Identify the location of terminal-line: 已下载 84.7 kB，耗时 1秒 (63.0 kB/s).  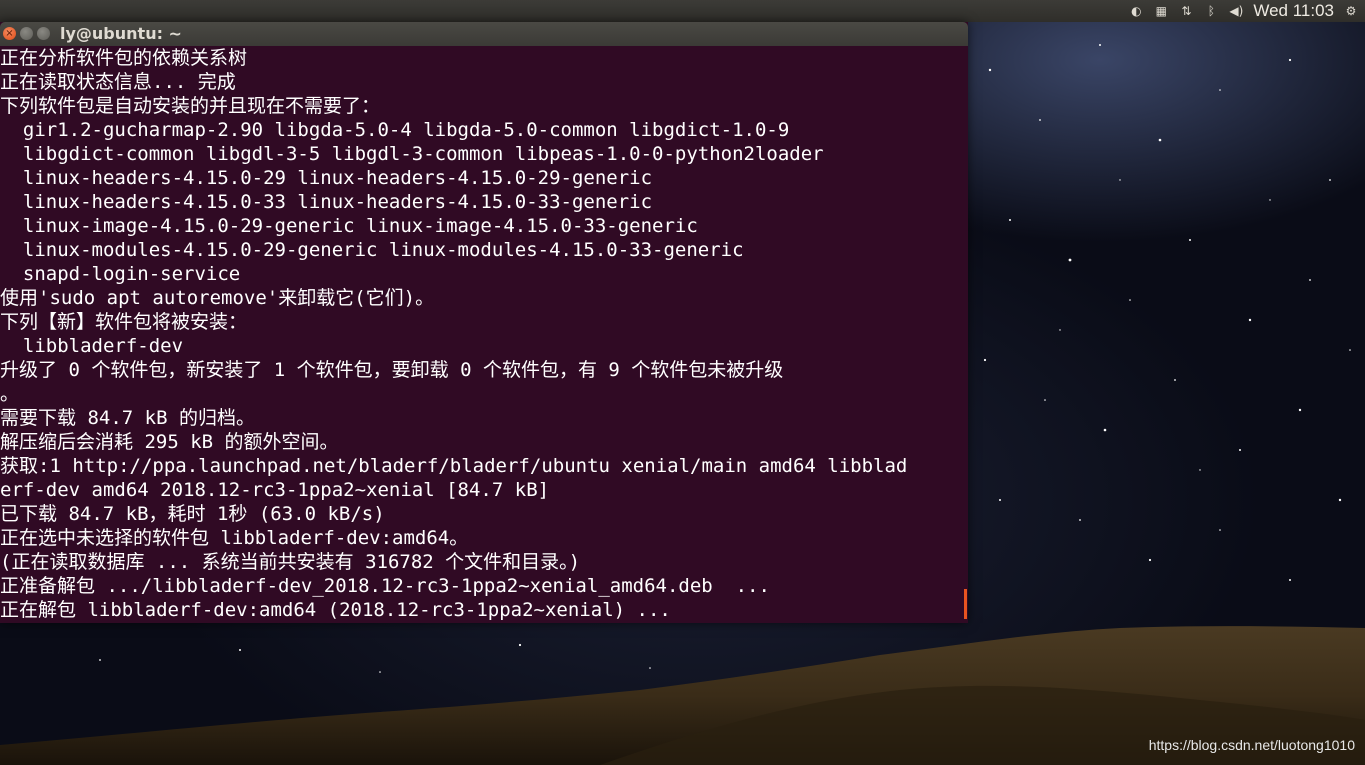
(192, 514).